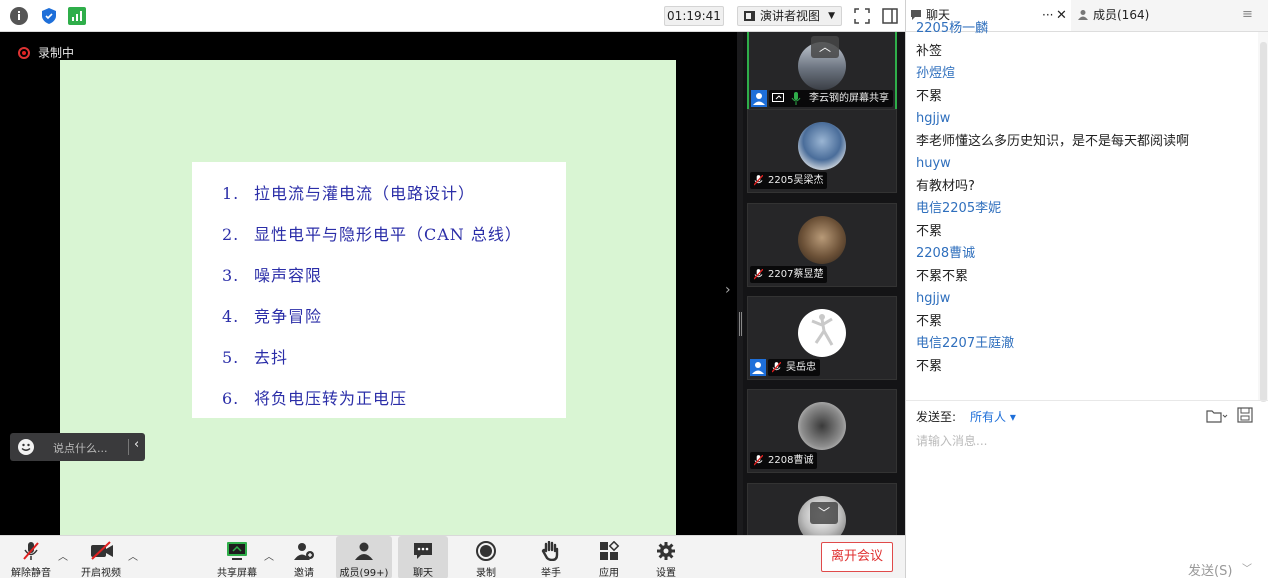  Describe the element at coordinates (271, 357) in the screenshot. I see `item-text: 去抖` at that location.